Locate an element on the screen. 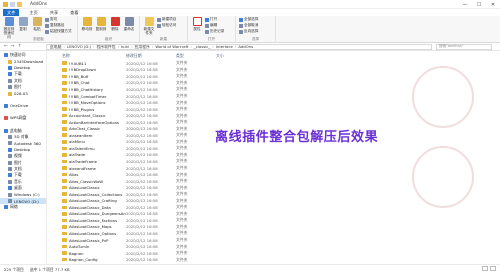 This screenshot has width=500, height=274. tab-share: 共享 is located at coordinates (54, 12).